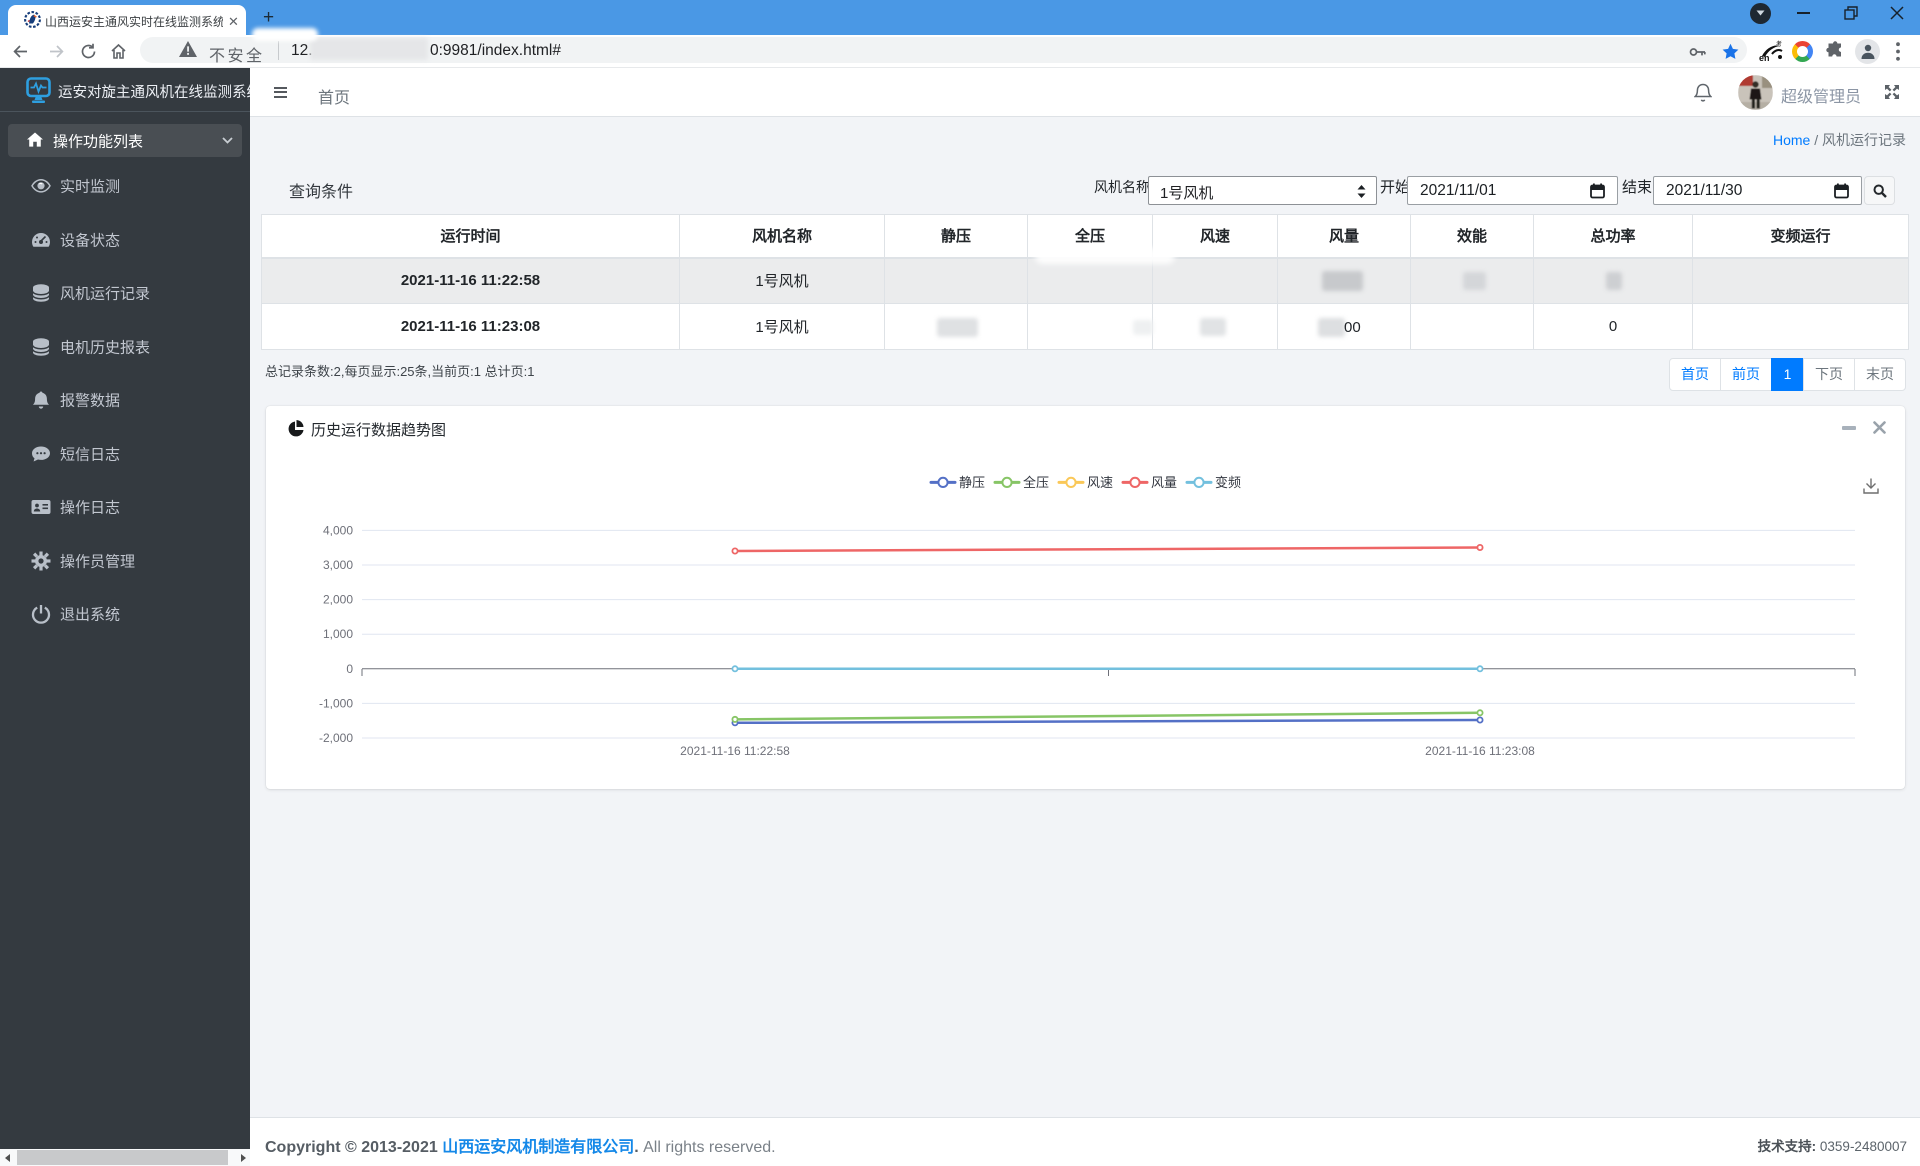 The image size is (1920, 1166). I want to click on svg-text: 1,000, so click(338, 634).